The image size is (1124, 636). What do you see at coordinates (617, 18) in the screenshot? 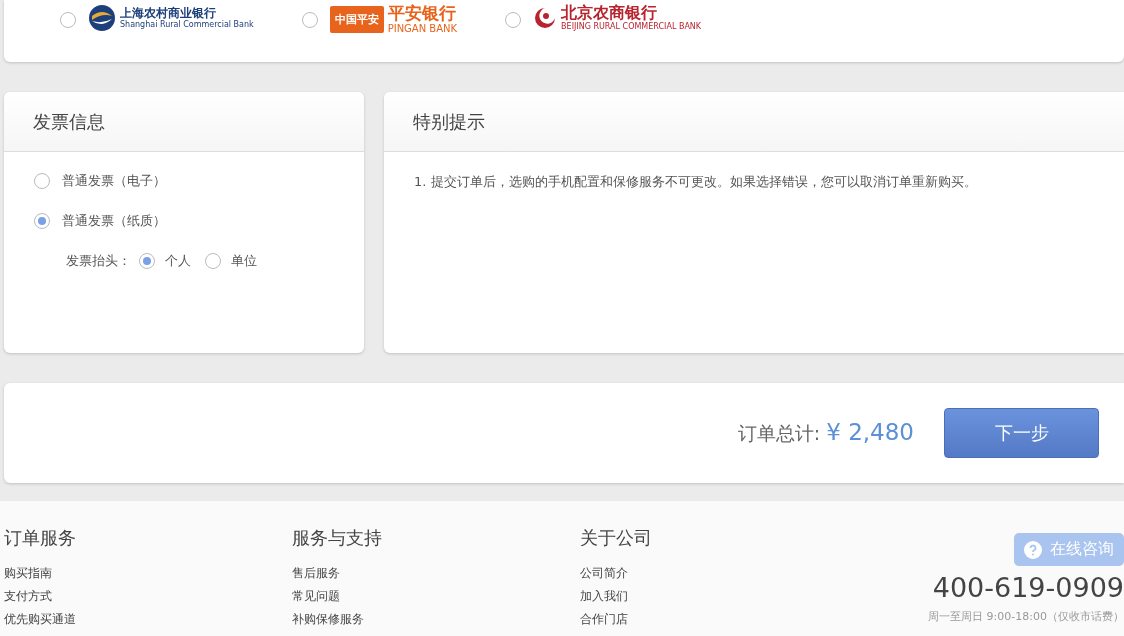
I see `bank-logo: 北京农商银行 BEIJING RURAL COMMERCIAL BANK` at bounding box center [617, 18].